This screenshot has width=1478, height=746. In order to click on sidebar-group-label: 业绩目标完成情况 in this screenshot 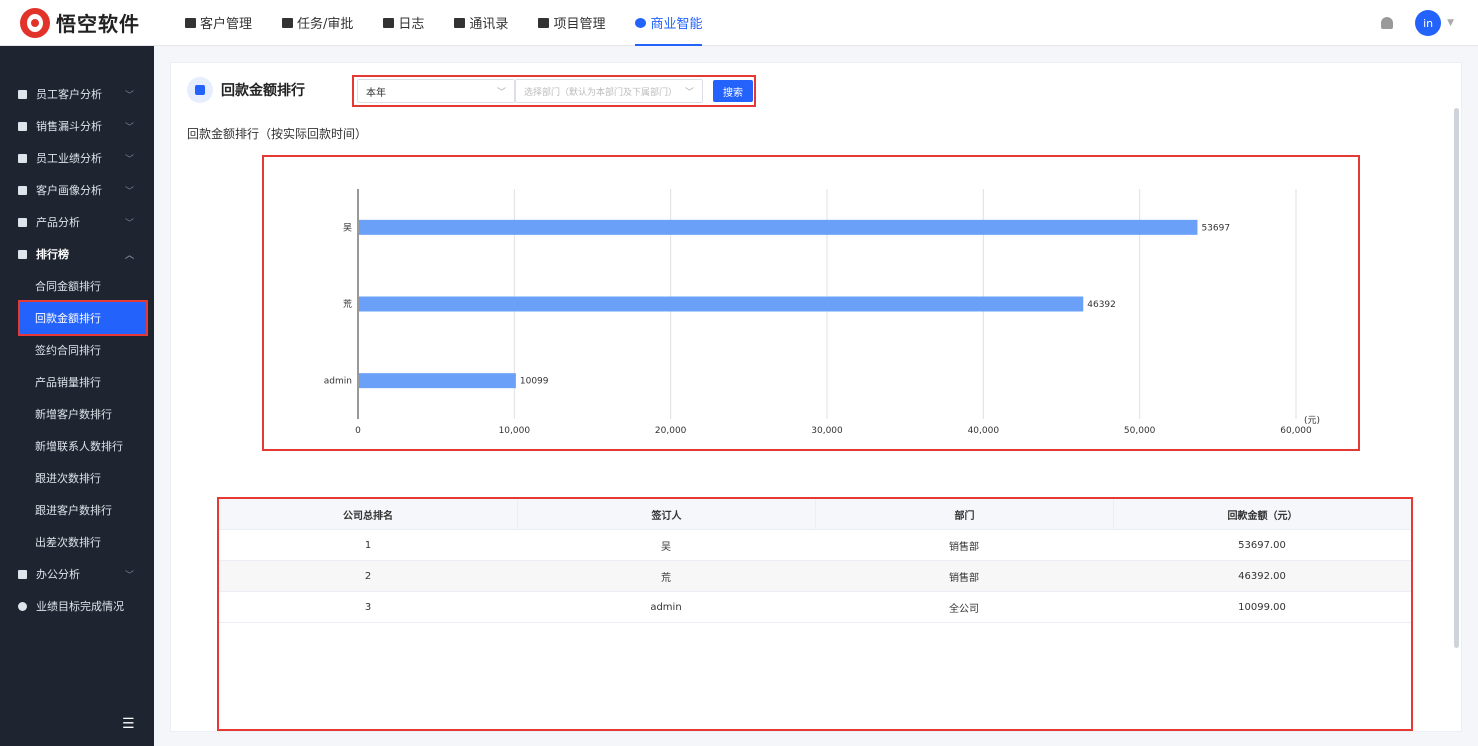, I will do `click(80, 606)`.